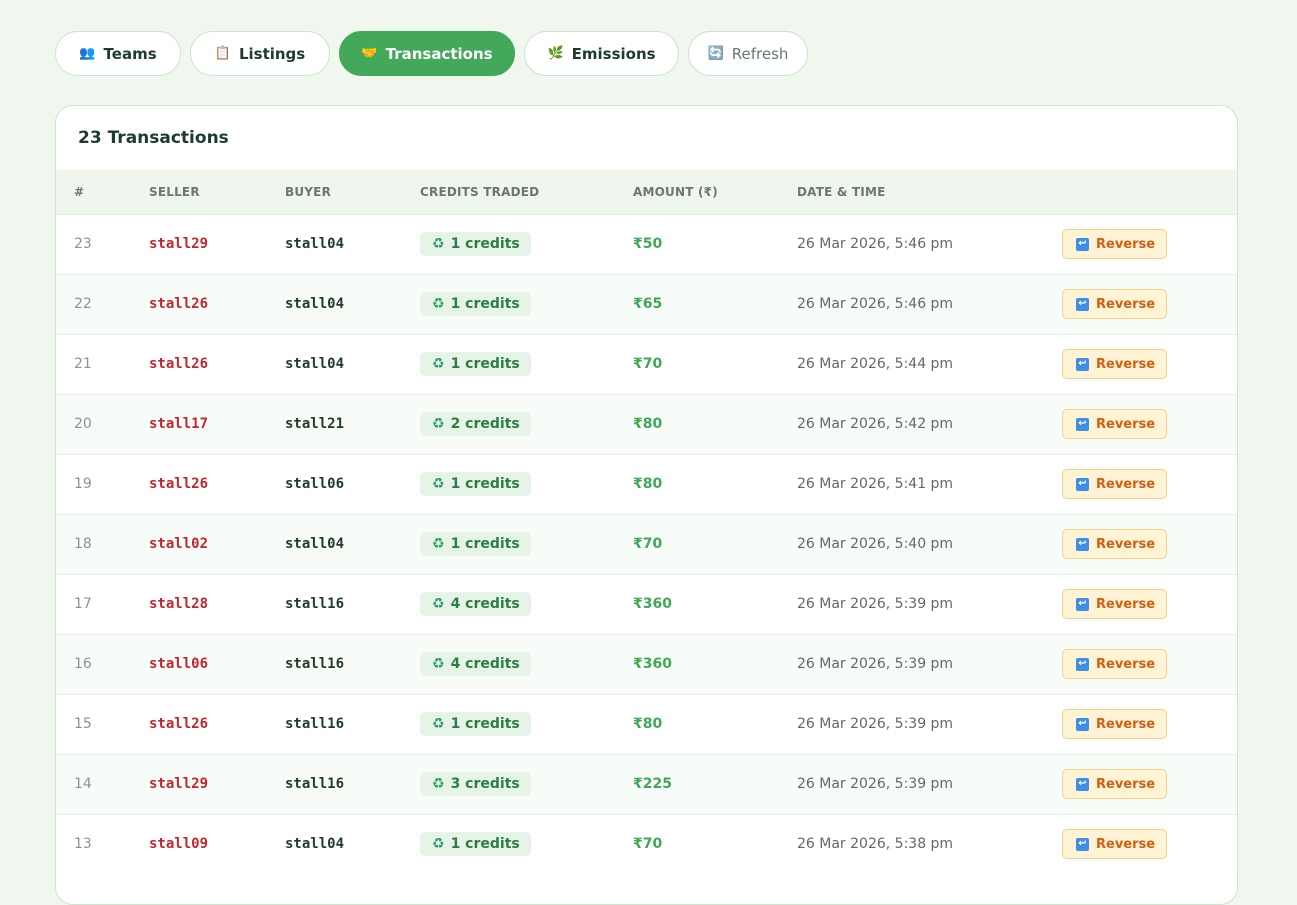 This screenshot has height=905, width=1297. I want to click on tab-listings: 📋 Listings, so click(260, 53).